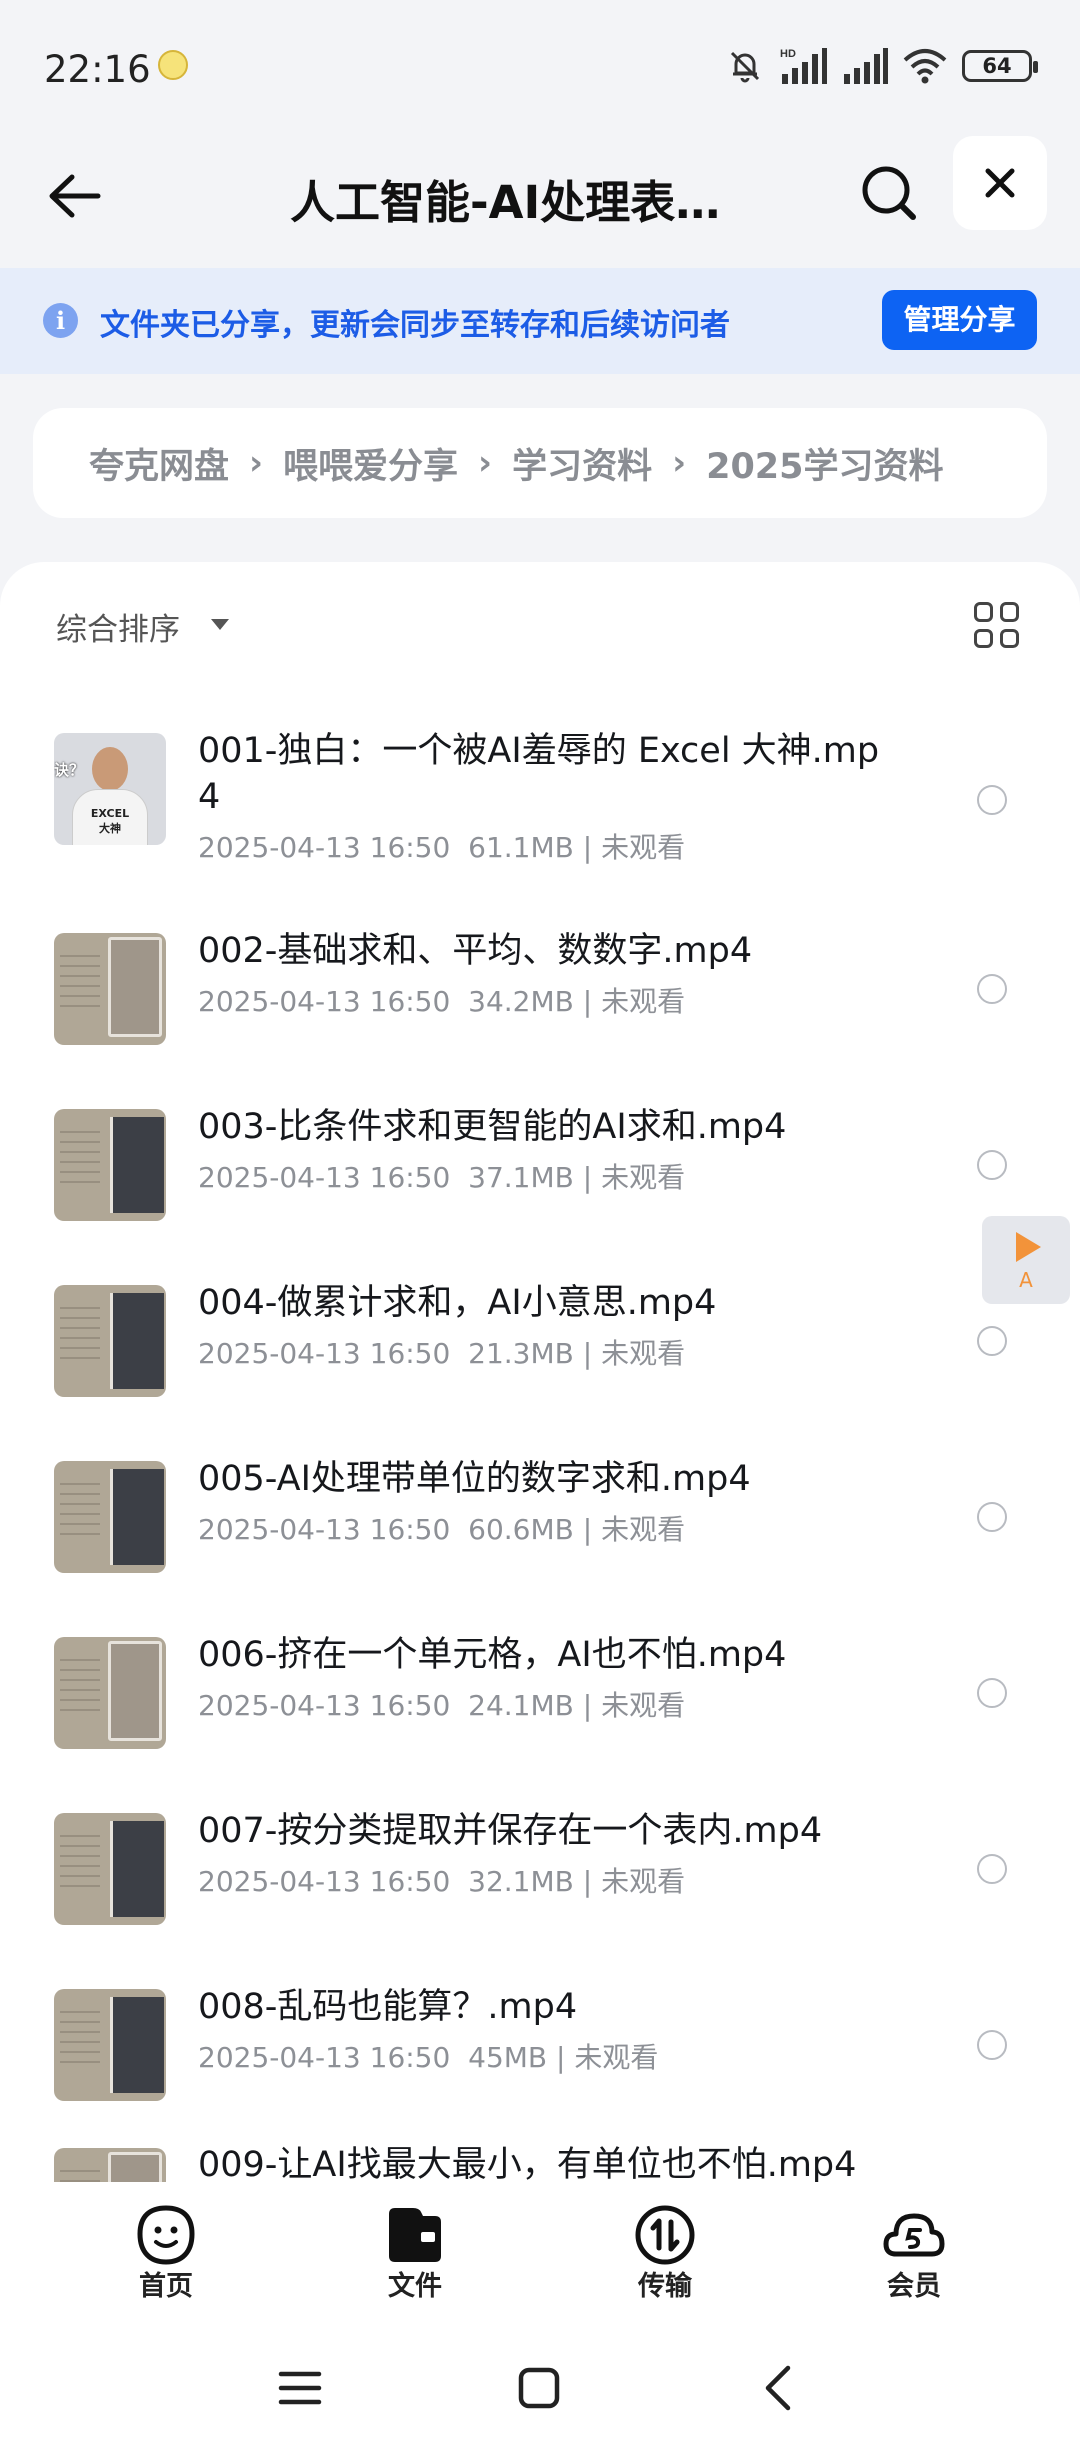  I want to click on file-meta: 2025-04-13 16:50 37.1MB | 未观看, so click(442, 1177).